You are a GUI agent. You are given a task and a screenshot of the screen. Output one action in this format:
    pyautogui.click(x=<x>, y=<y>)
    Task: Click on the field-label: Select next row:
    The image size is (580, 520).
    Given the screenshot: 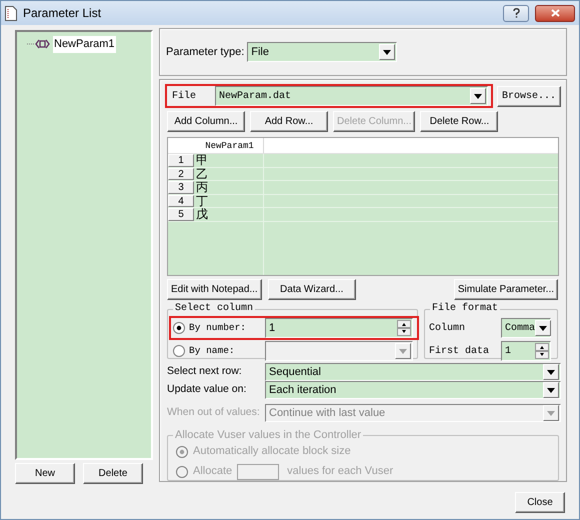 What is the action you would take?
    pyautogui.click(x=205, y=372)
    